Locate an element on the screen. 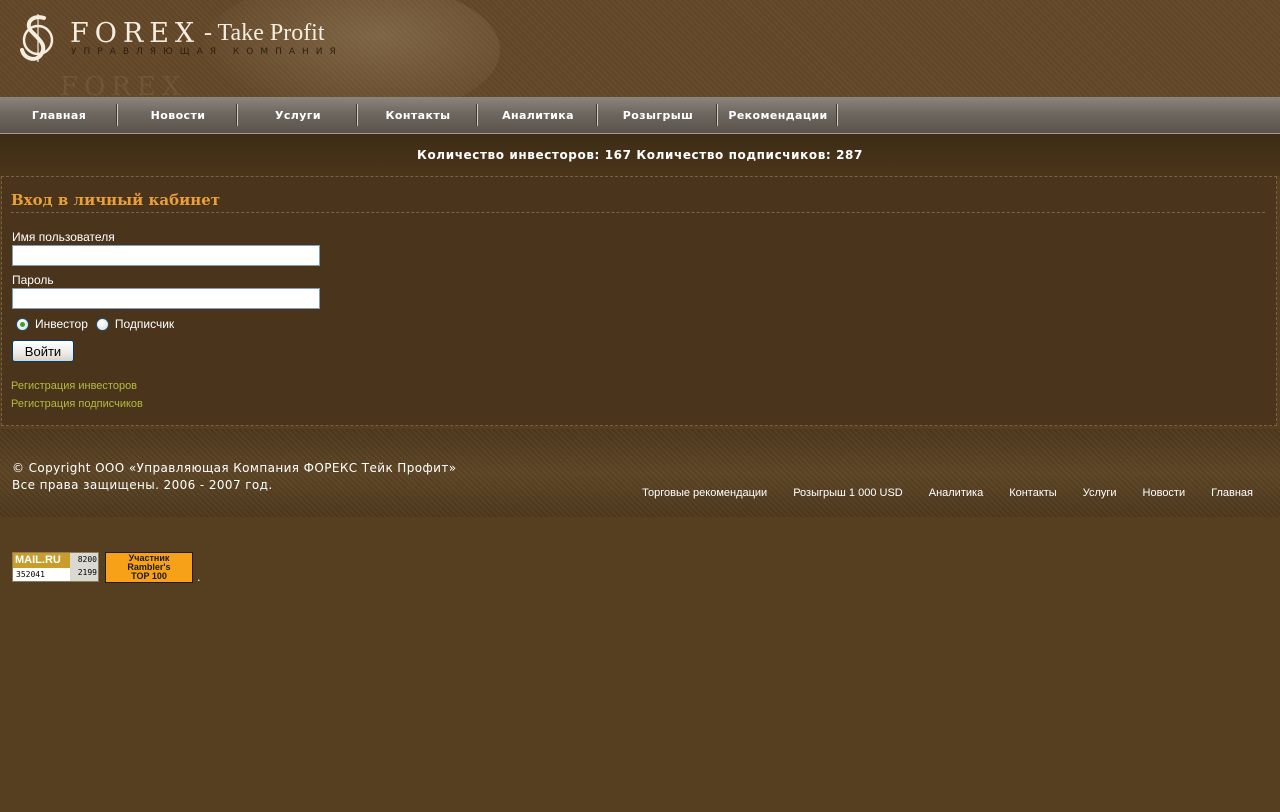 This screenshot has width=1280, height=812. logo-title: FOREX is located at coordinates (135, 33).